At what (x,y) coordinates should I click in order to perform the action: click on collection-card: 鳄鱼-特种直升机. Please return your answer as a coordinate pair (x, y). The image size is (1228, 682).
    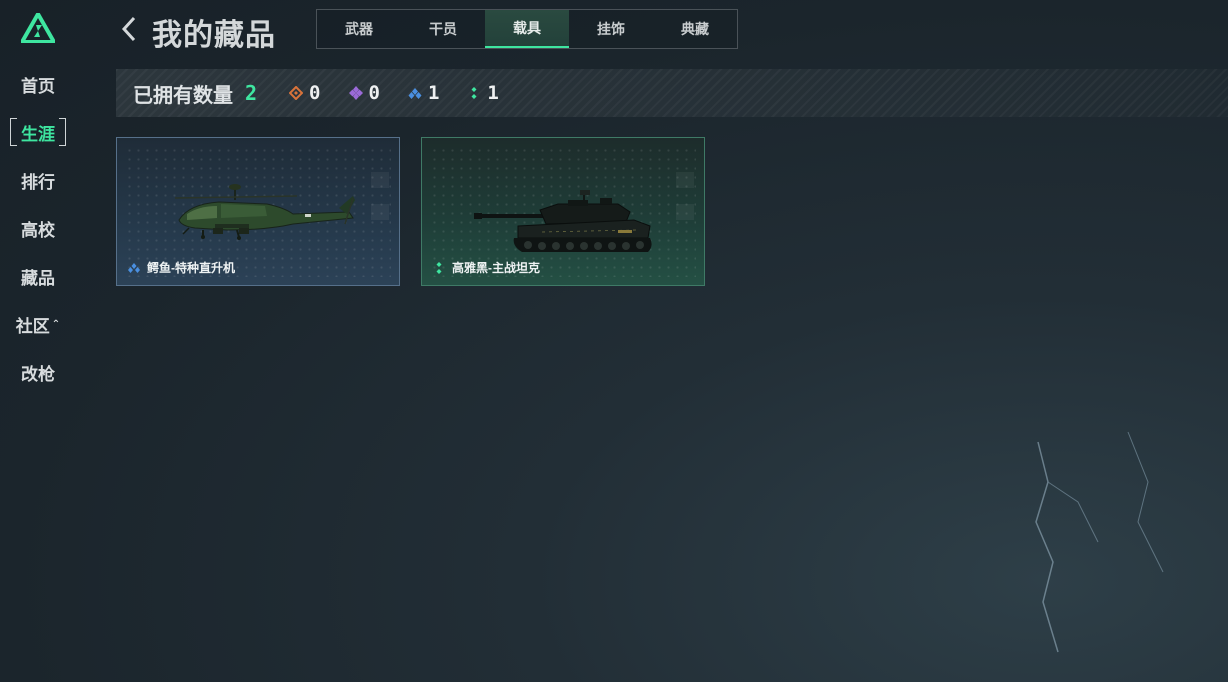
    Looking at the image, I should click on (258, 211).